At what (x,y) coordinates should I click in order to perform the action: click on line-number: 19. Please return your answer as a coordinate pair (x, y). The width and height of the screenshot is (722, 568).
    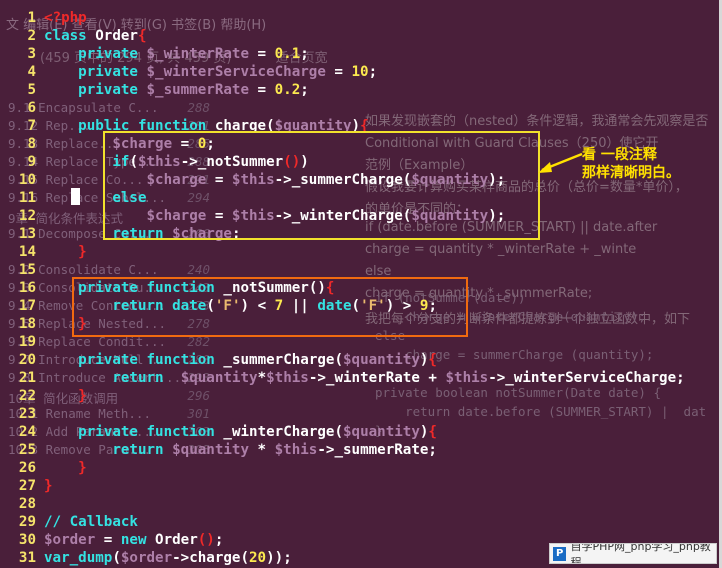
    Looking at the image, I should click on (27, 342).